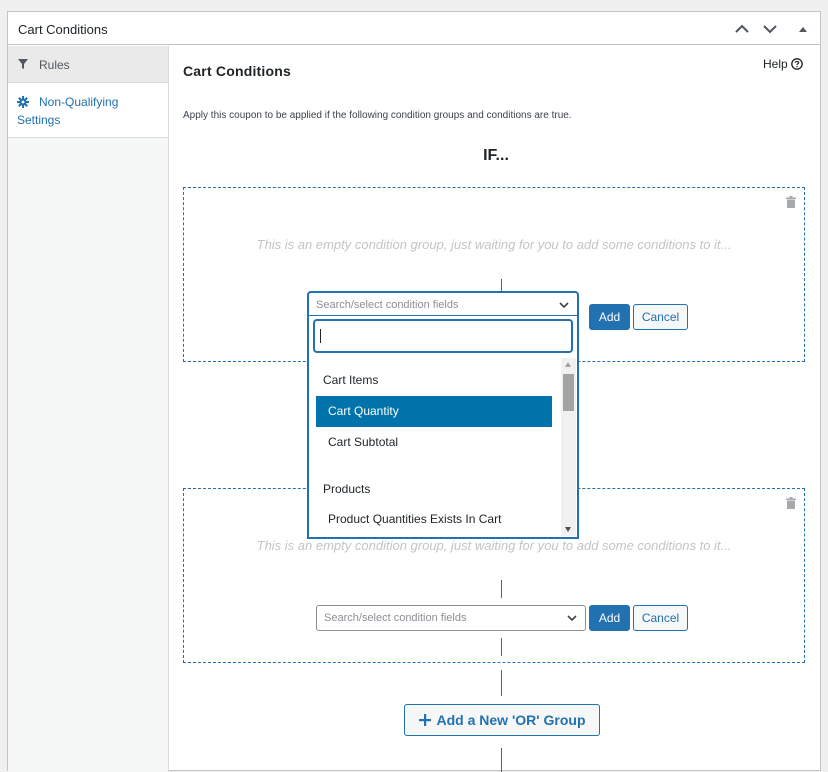 The image size is (828, 772). I want to click on option-cart-subtotal: Cart Subtotal, so click(434, 442).